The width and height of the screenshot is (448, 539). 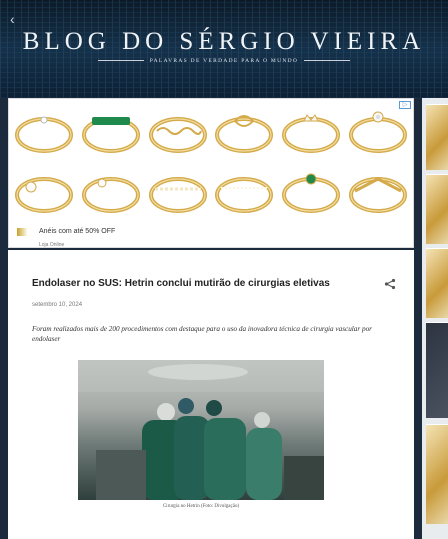 What do you see at coordinates (57, 305) in the screenshot?
I see `post-date: setembro 10, 2024` at bounding box center [57, 305].